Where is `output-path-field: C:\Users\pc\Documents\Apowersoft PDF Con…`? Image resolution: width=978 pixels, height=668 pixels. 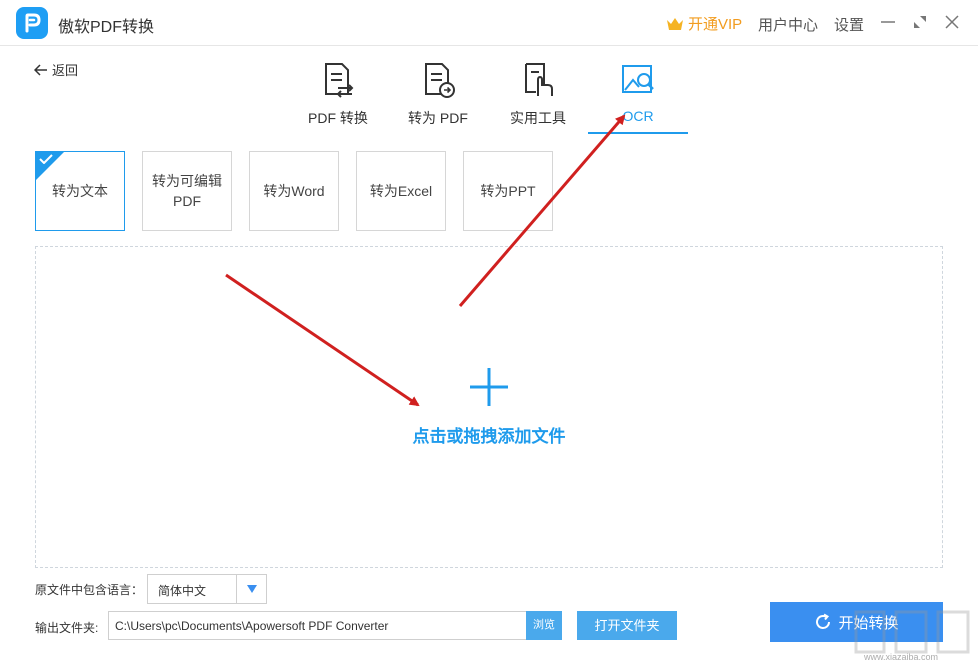
output-path-field: C:\Users\pc\Documents\Apowersoft PDF Con… is located at coordinates (318, 625).